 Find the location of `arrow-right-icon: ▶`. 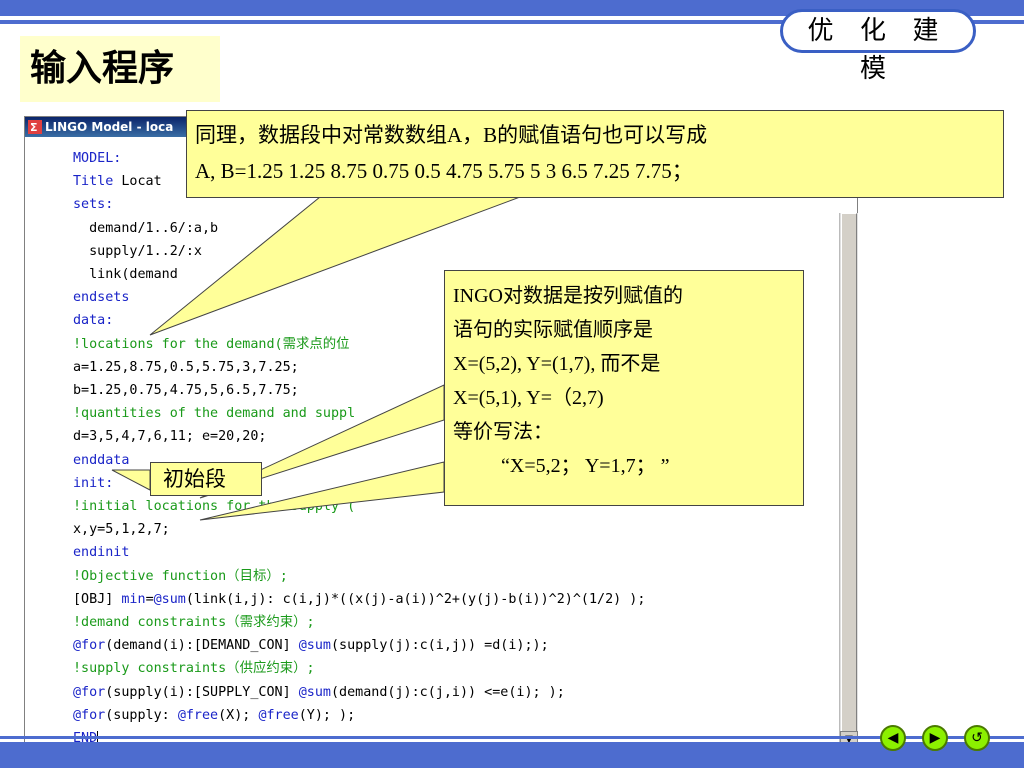

arrow-right-icon: ▶ is located at coordinates (935, 738).